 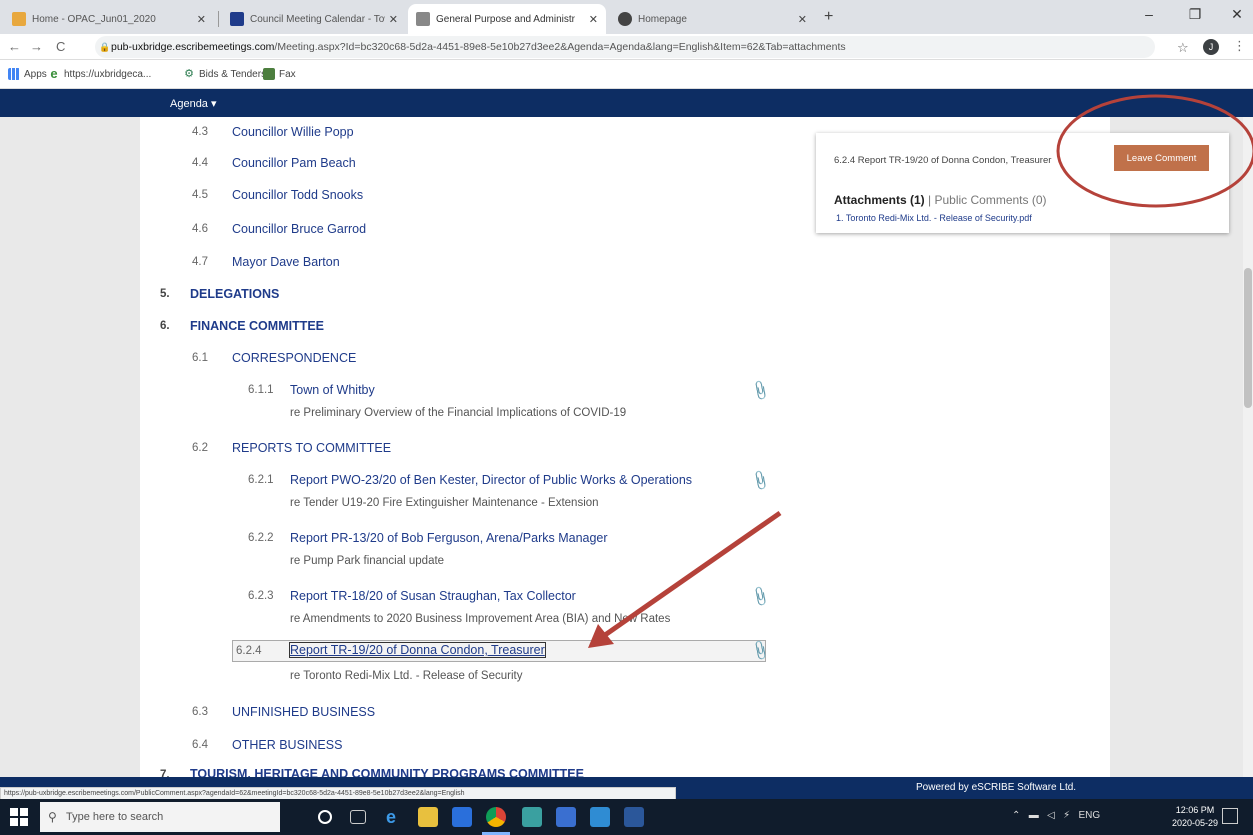 What do you see at coordinates (428, 817) in the screenshot?
I see `file-explorer-icon` at bounding box center [428, 817].